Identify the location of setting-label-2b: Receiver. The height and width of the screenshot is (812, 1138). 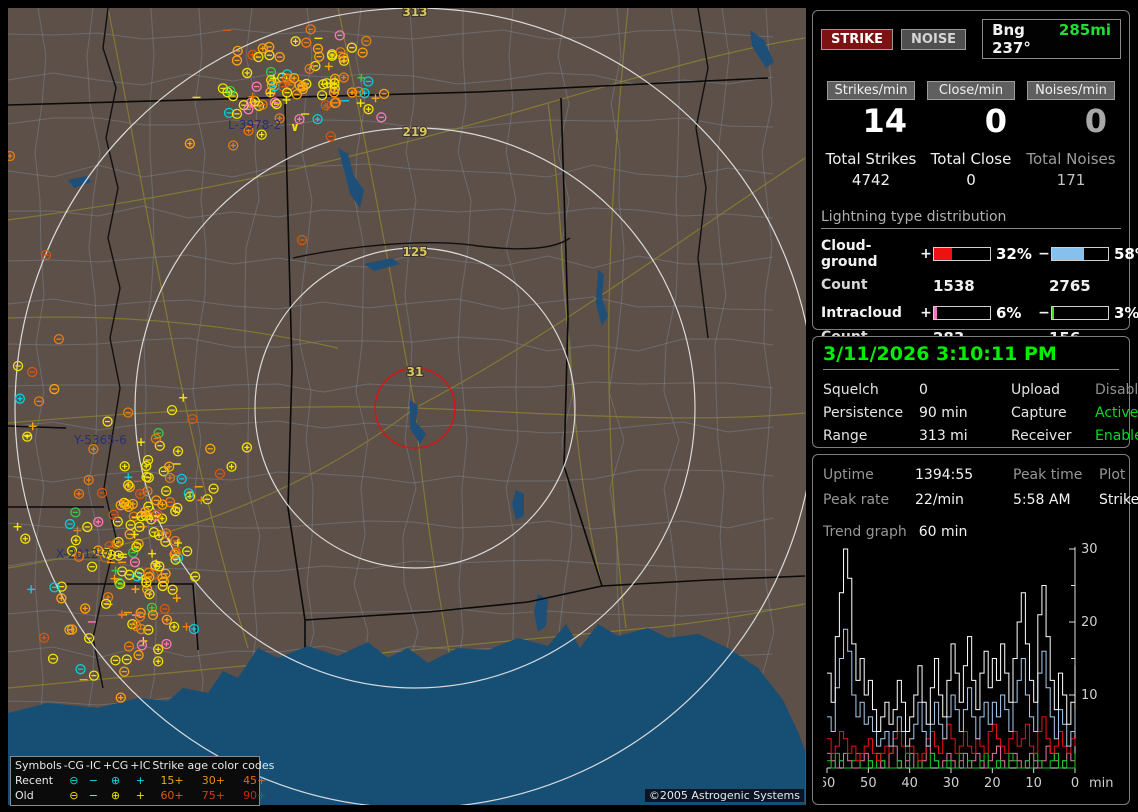
(1041, 436).